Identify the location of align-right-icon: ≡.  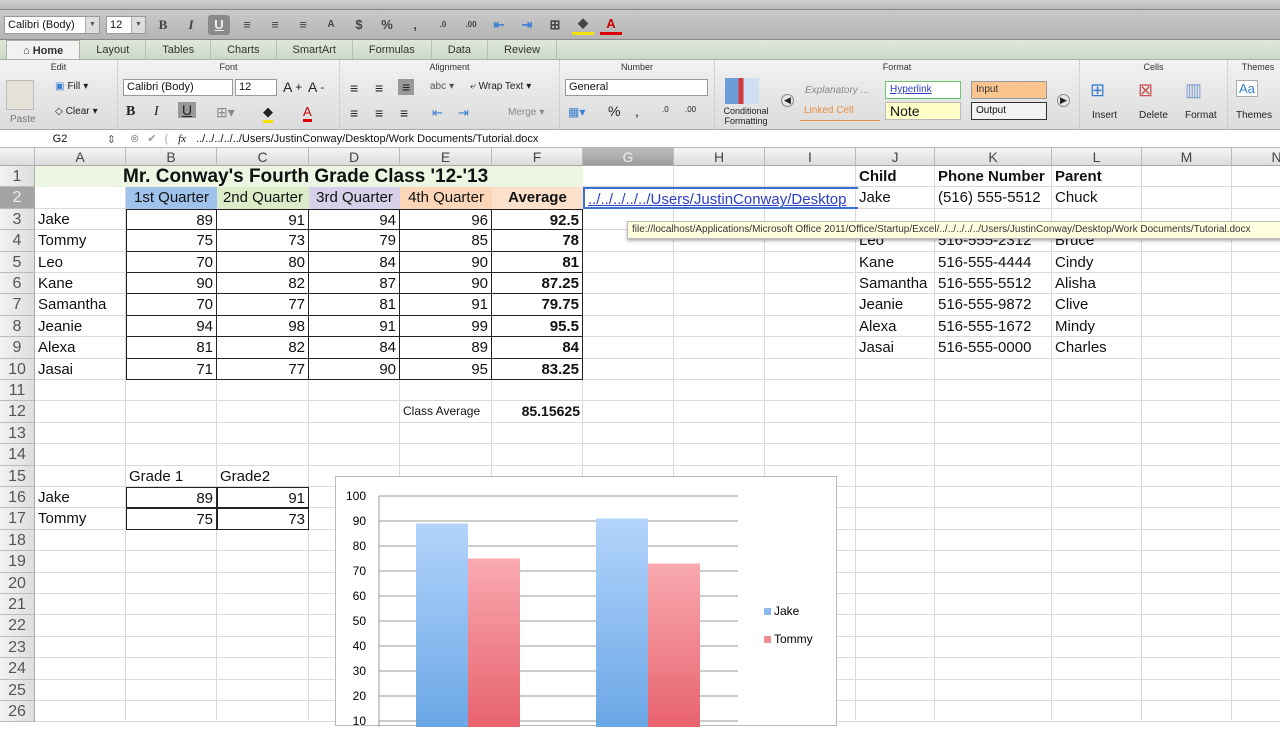
(303, 25).